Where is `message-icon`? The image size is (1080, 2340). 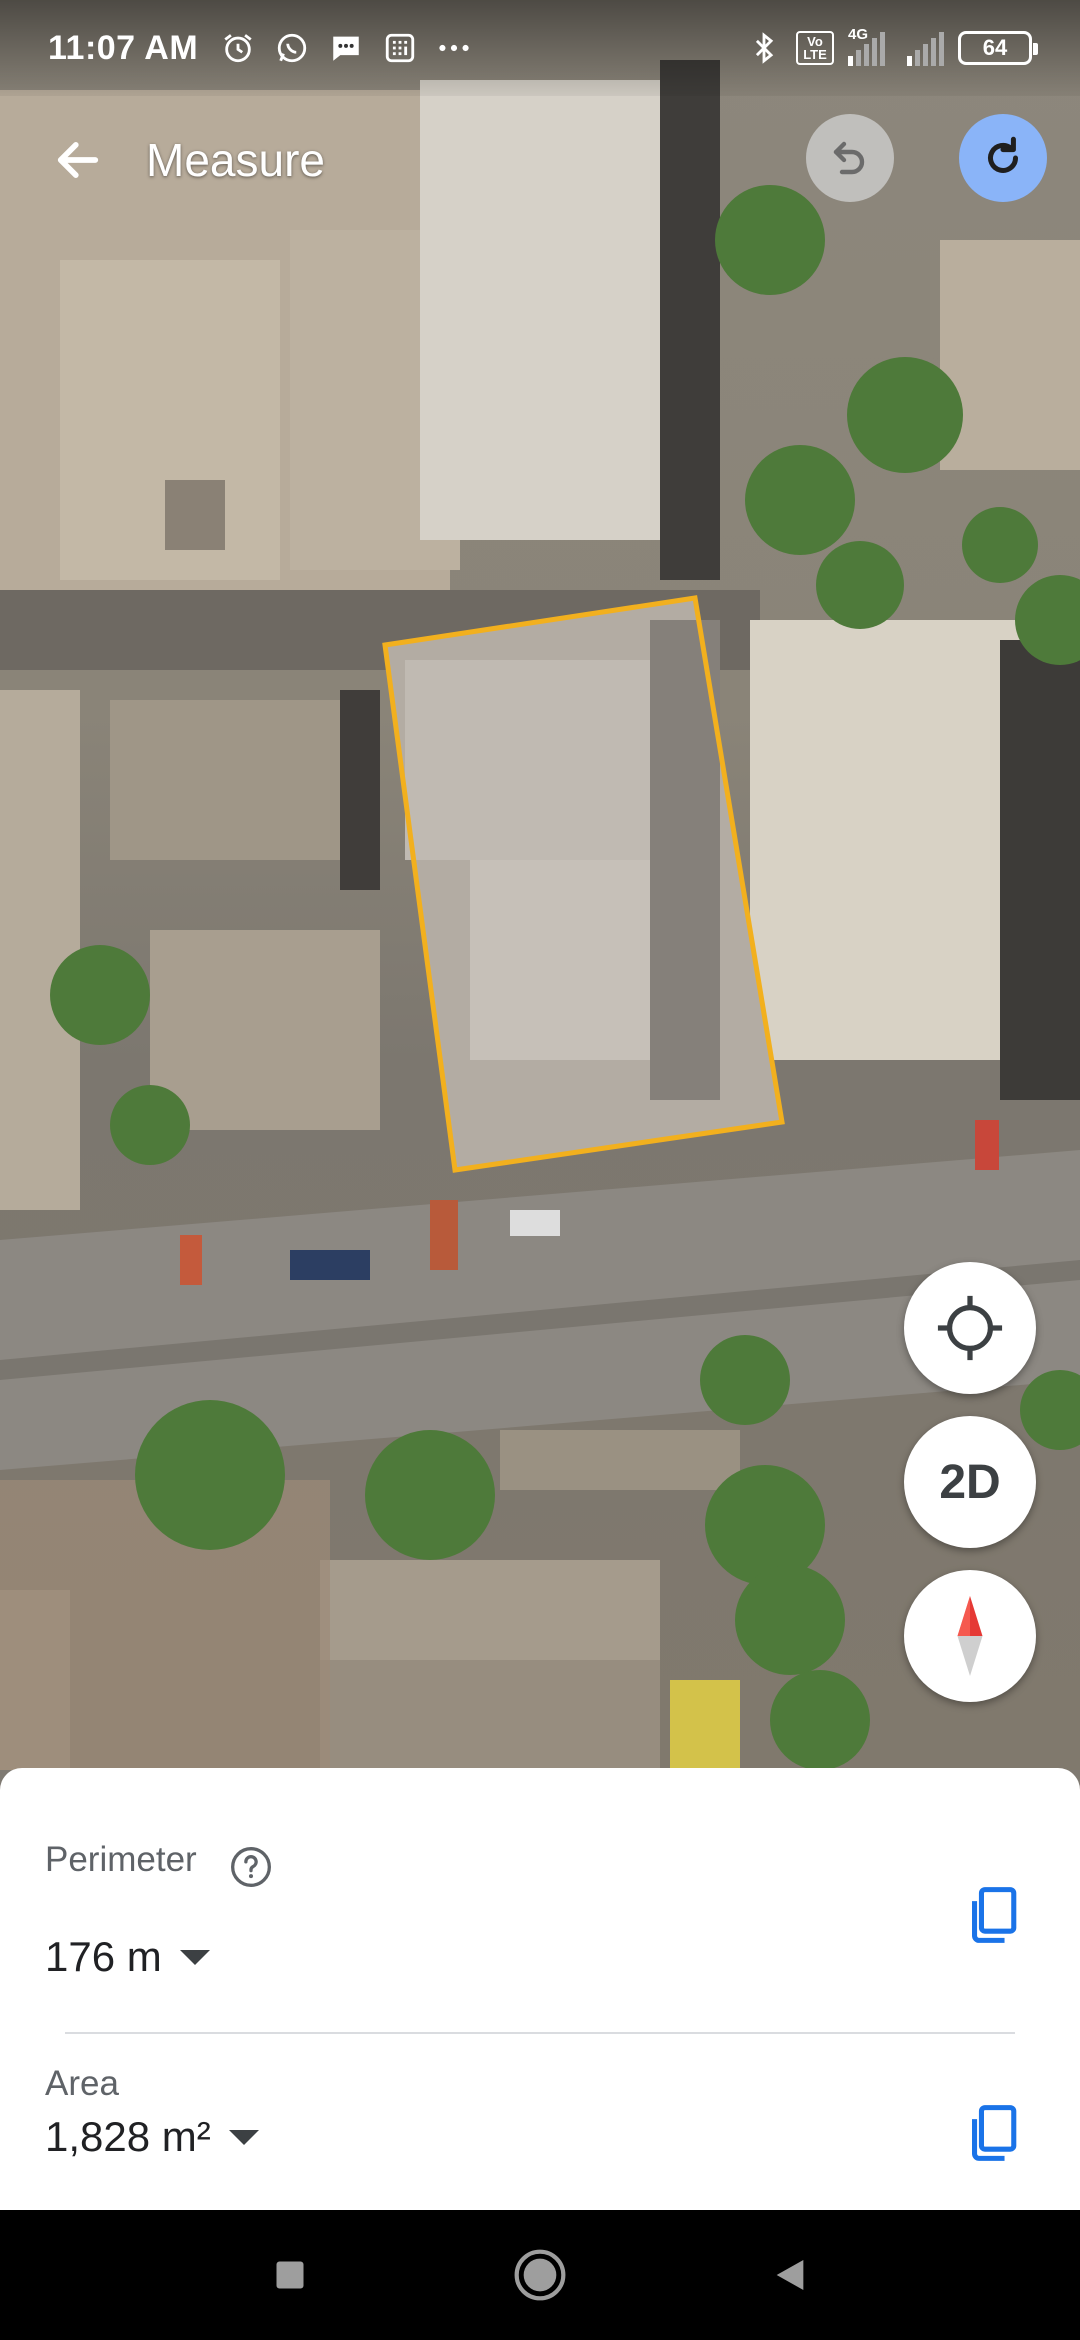
message-icon is located at coordinates (346, 48).